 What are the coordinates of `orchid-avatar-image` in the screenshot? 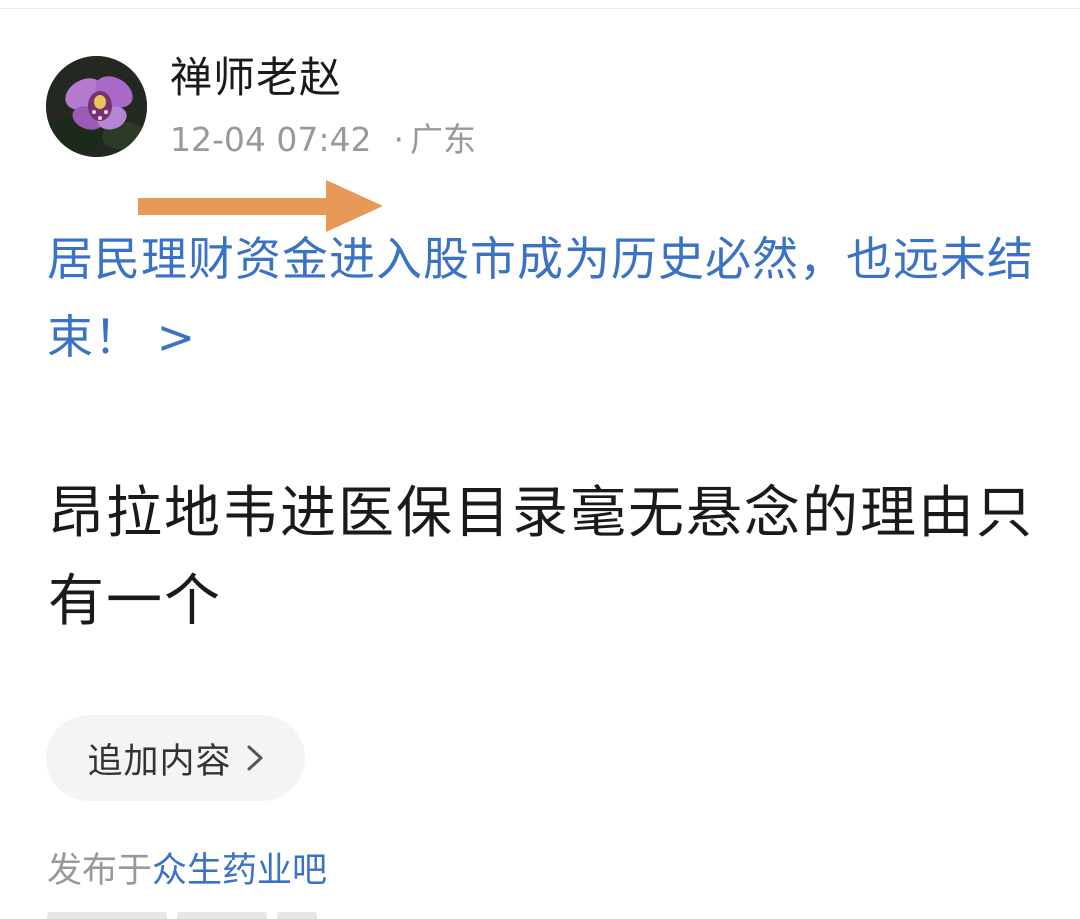 It's located at (96, 106).